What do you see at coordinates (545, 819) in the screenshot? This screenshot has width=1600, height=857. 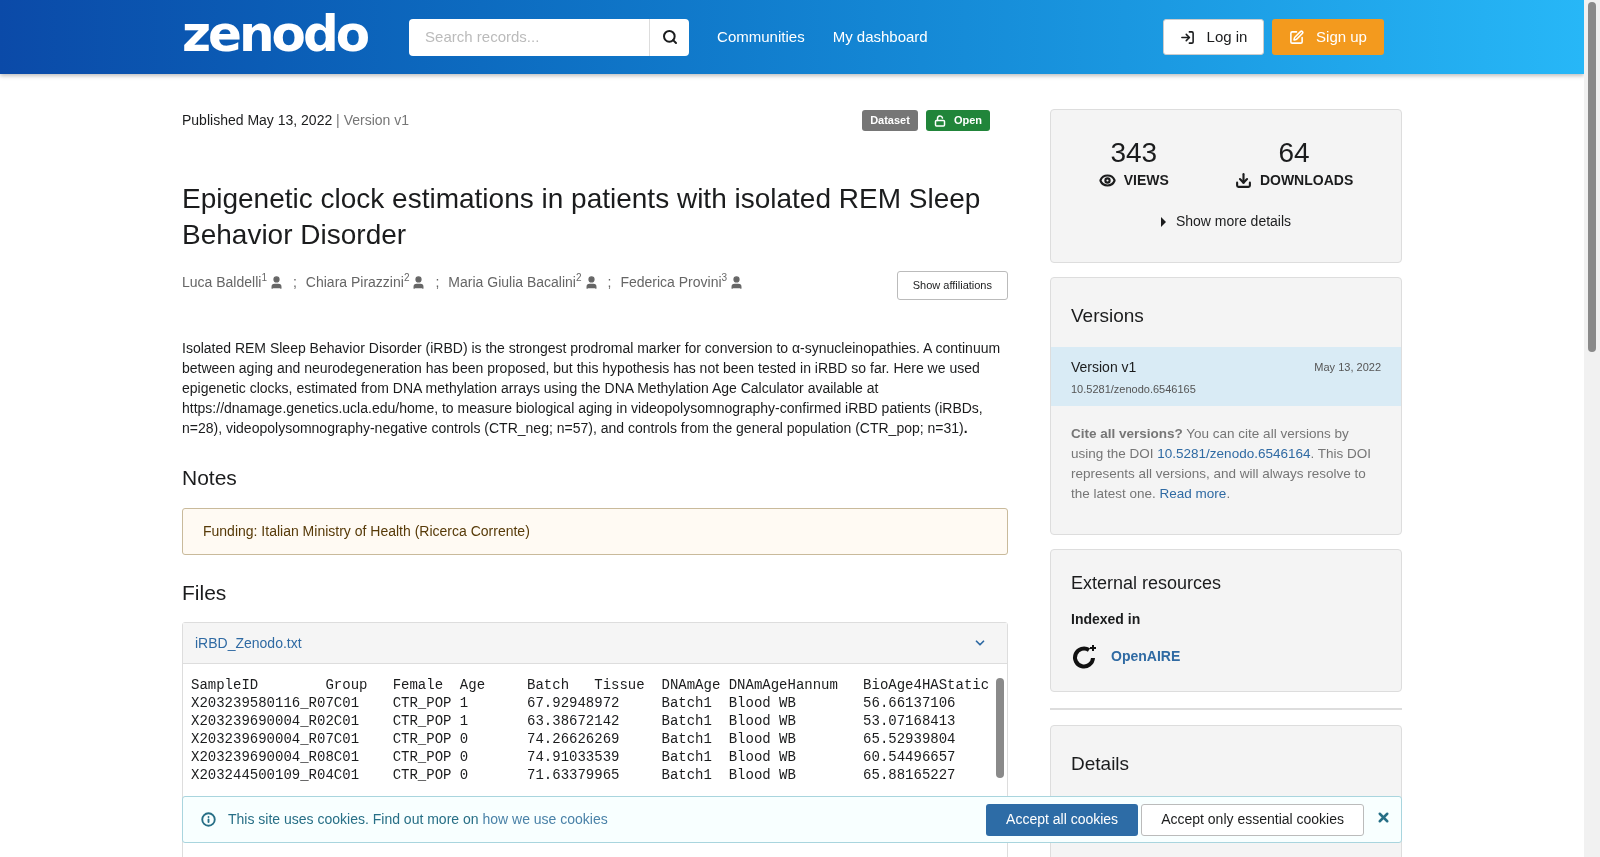 I see `cookie-policy-link: how we use cookies` at bounding box center [545, 819].